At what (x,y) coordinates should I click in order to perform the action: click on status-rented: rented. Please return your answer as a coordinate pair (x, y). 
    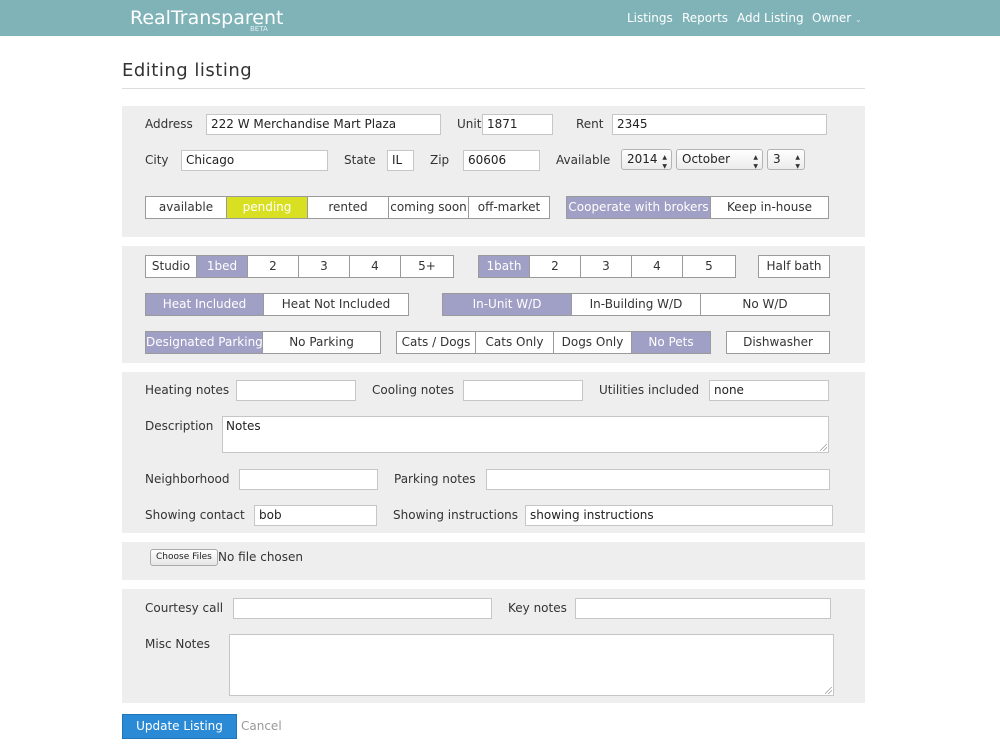
    Looking at the image, I should click on (348, 207).